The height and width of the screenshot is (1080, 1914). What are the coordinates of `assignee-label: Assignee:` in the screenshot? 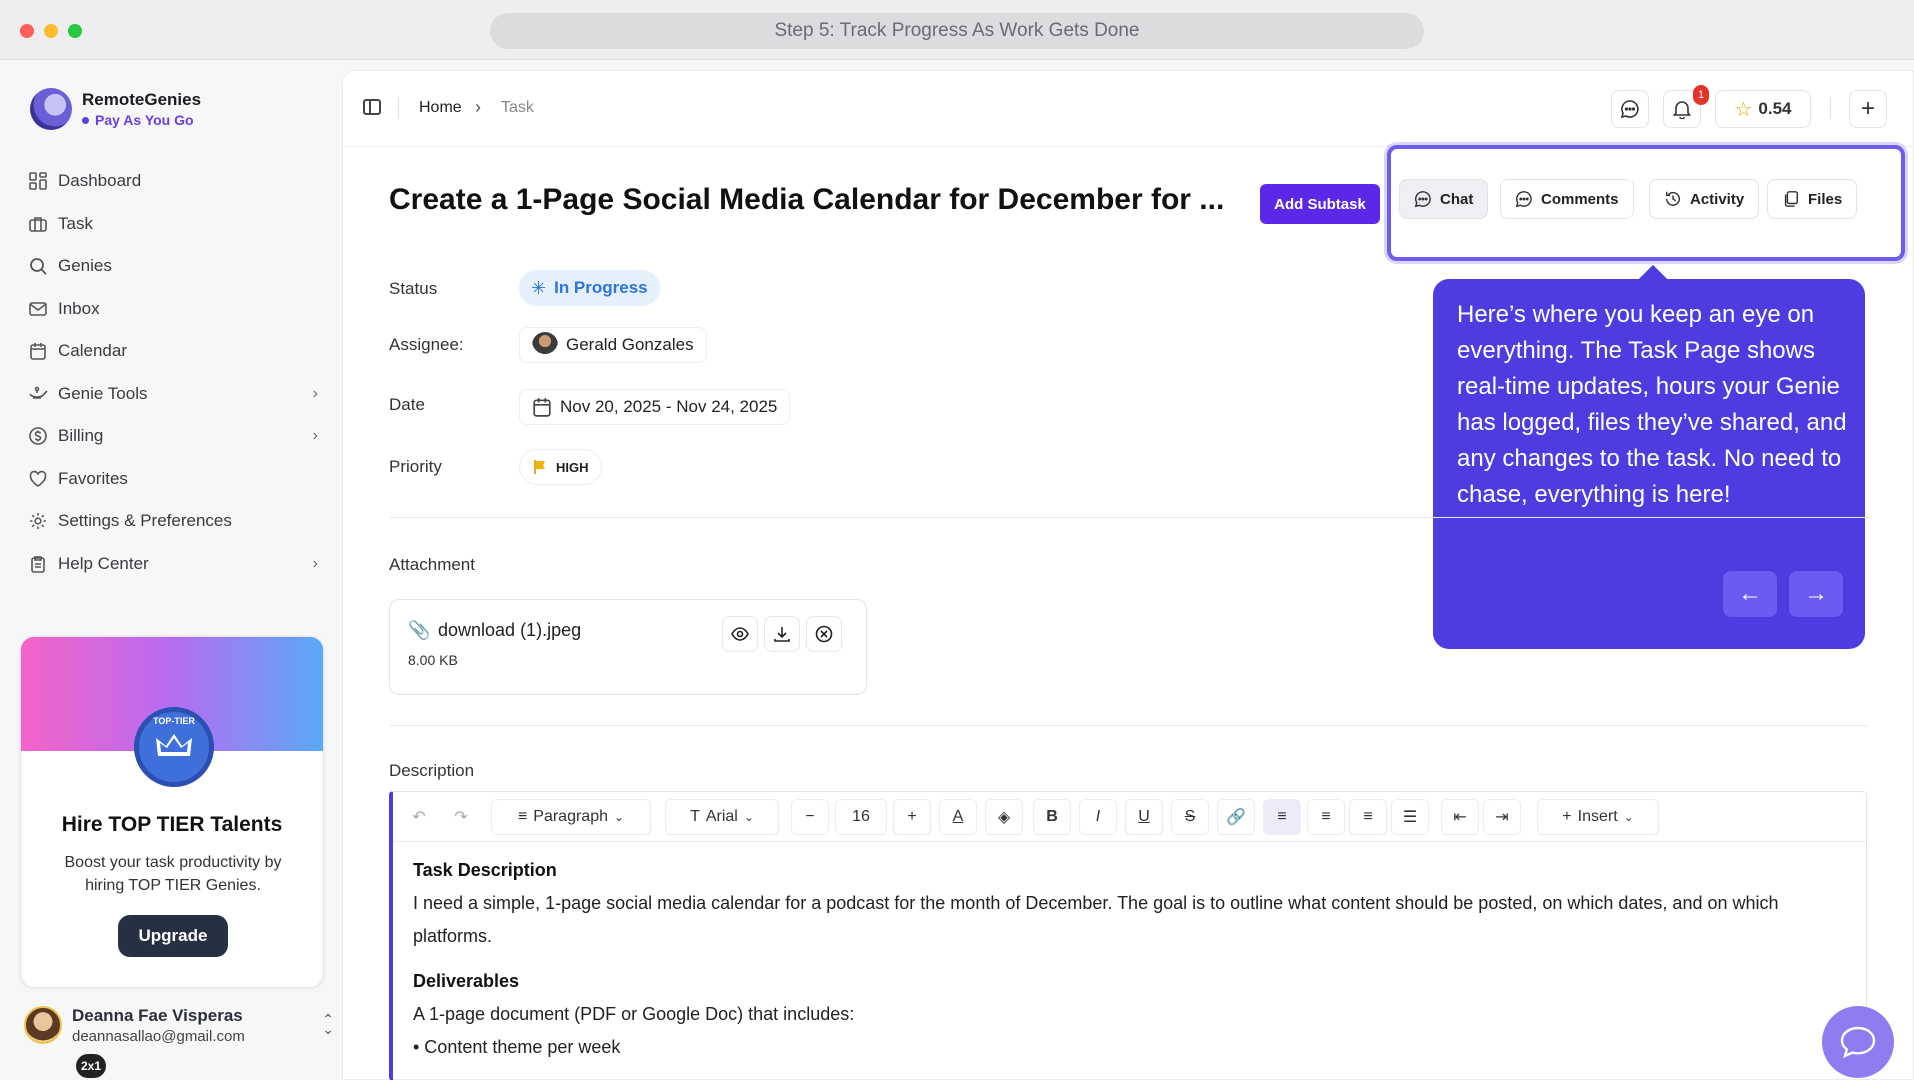 It's located at (426, 344).